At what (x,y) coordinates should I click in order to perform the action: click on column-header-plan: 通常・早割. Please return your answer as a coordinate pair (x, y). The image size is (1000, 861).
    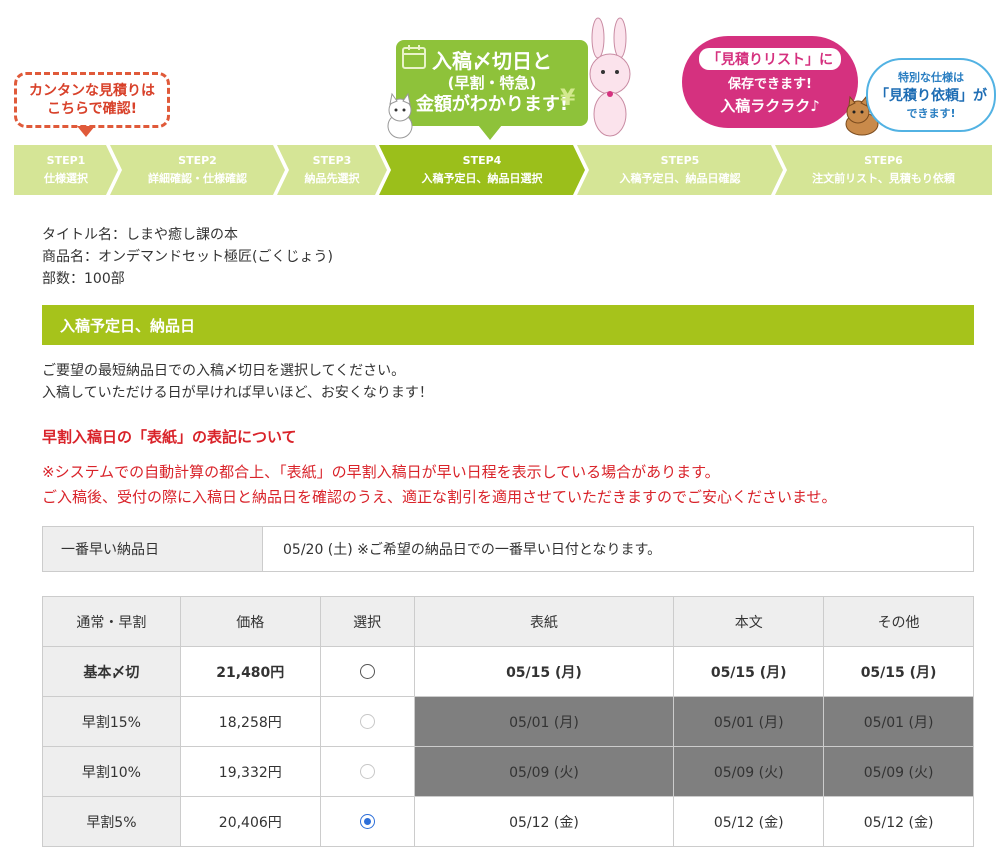
    Looking at the image, I should click on (111, 621).